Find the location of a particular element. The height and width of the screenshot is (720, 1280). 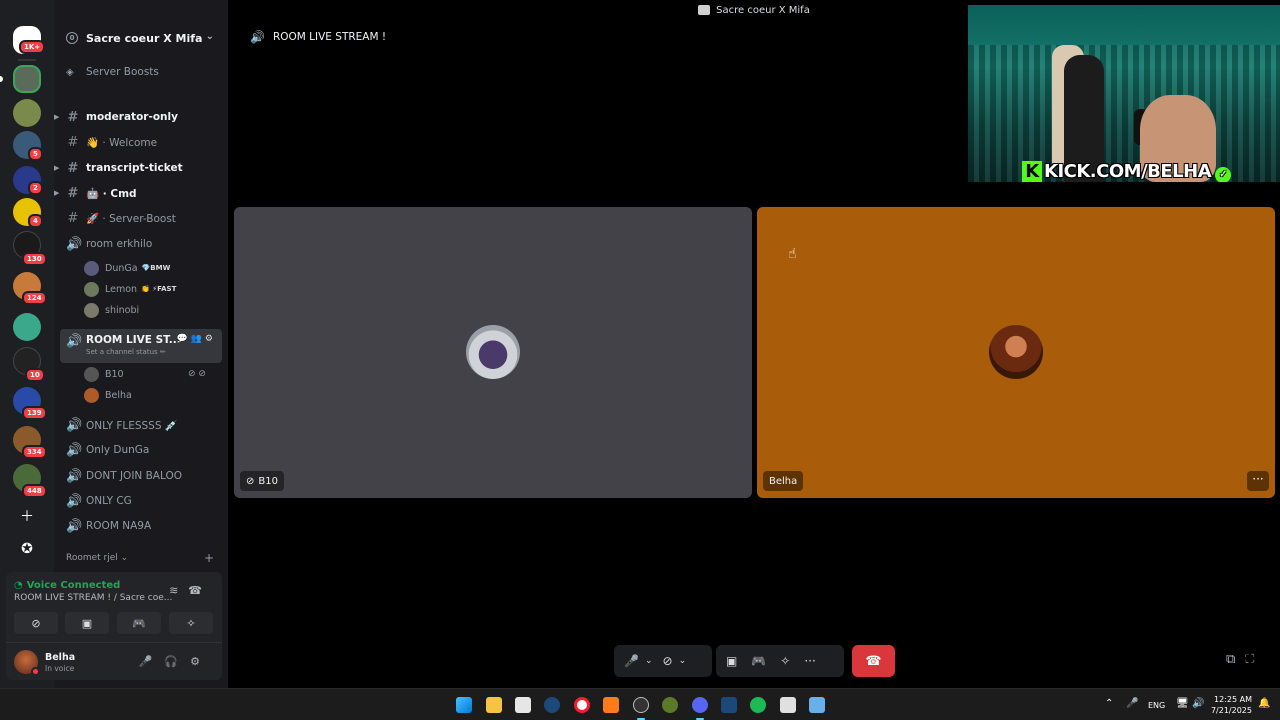

voice-connected-status: ◔ Voice Connected is located at coordinates (67, 585).